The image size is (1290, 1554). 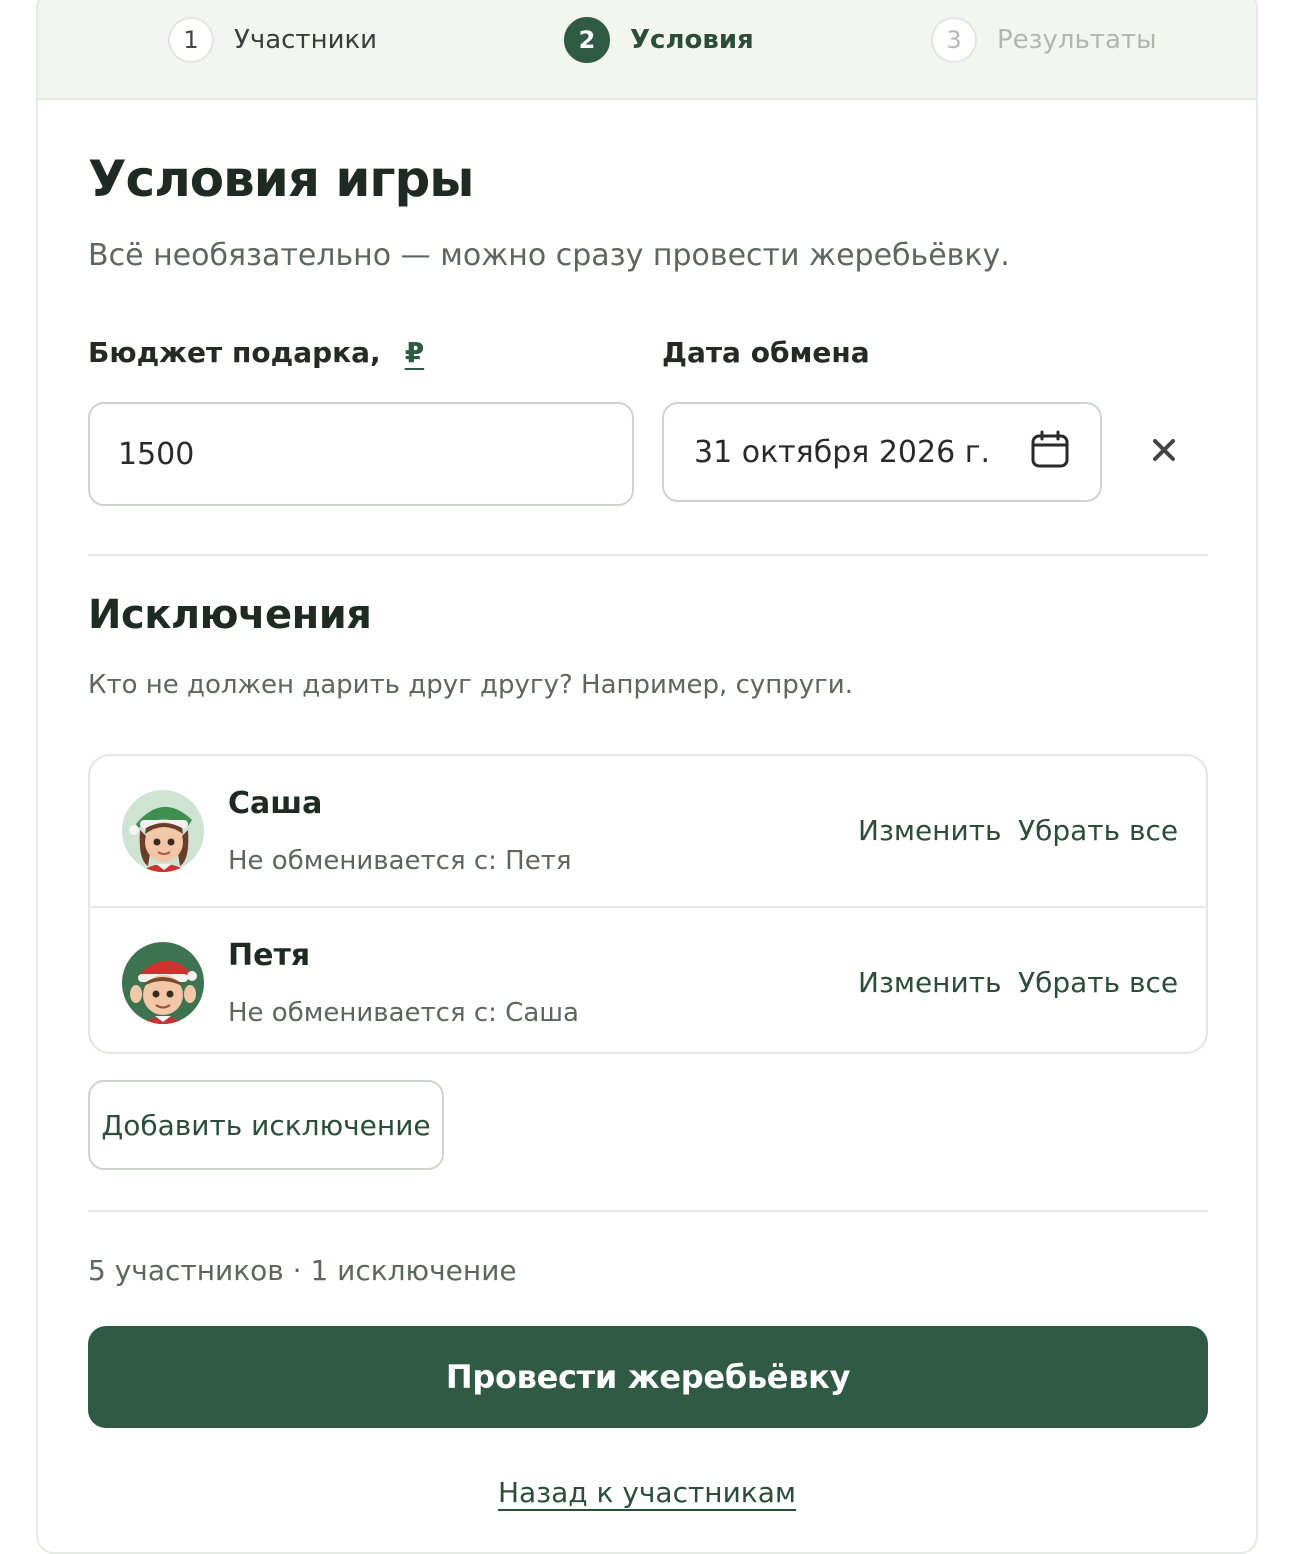 I want to click on budget-input, so click(x=361, y=454).